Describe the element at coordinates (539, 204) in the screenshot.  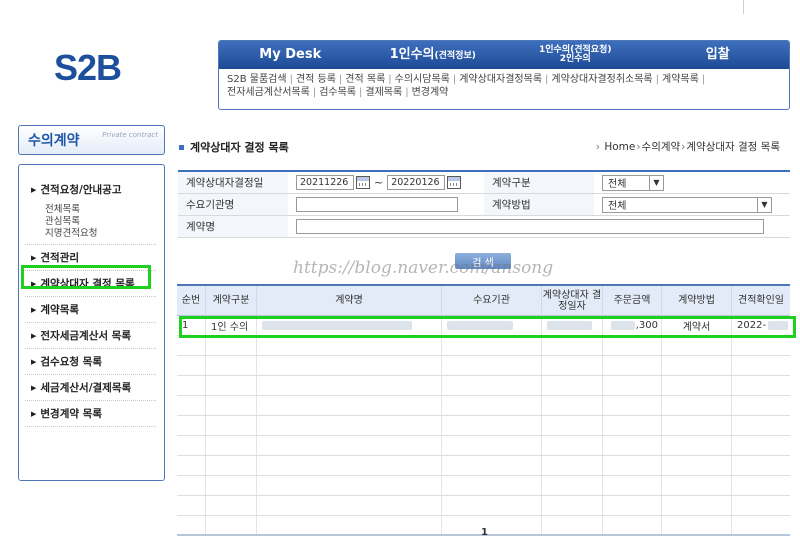
I see `method-label: 계약방법` at that location.